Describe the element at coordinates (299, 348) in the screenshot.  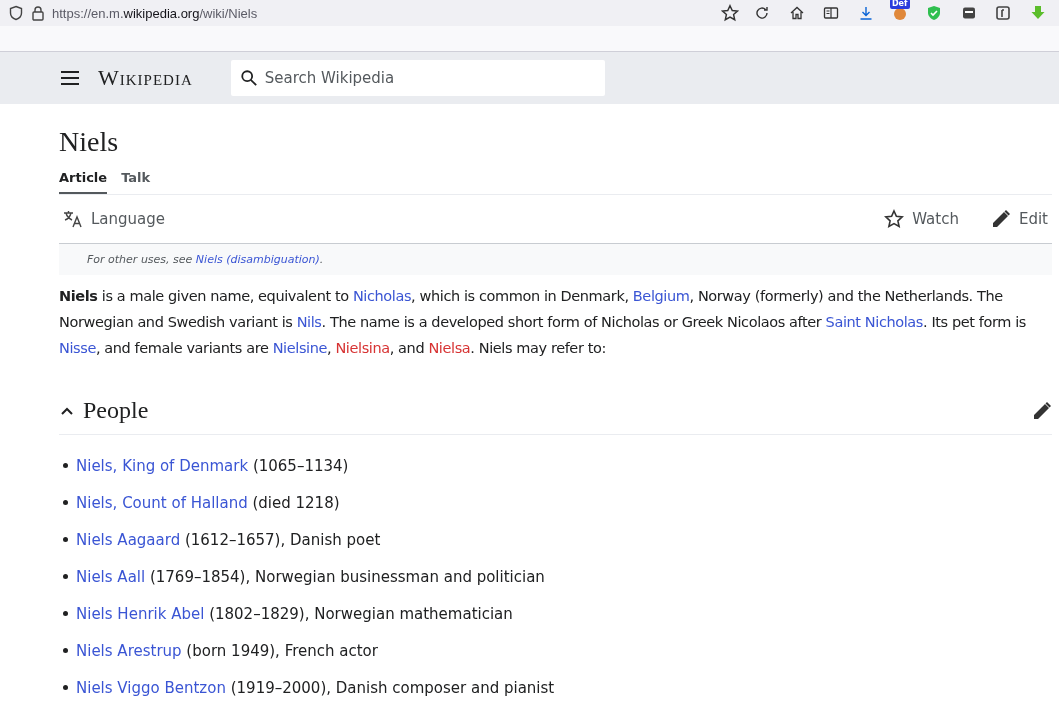
I see `link: Nielsine` at that location.